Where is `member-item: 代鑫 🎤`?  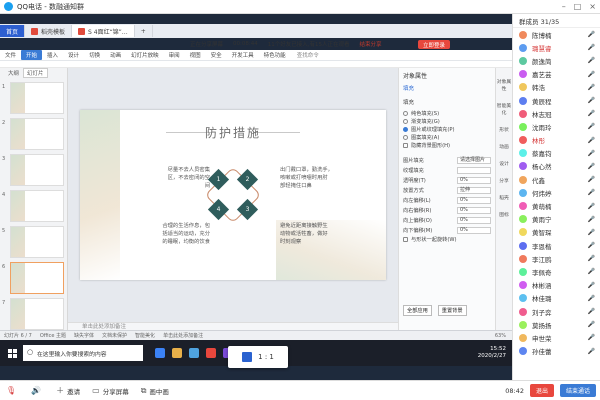 member-item: 代鑫 🎤 is located at coordinates (556, 179).